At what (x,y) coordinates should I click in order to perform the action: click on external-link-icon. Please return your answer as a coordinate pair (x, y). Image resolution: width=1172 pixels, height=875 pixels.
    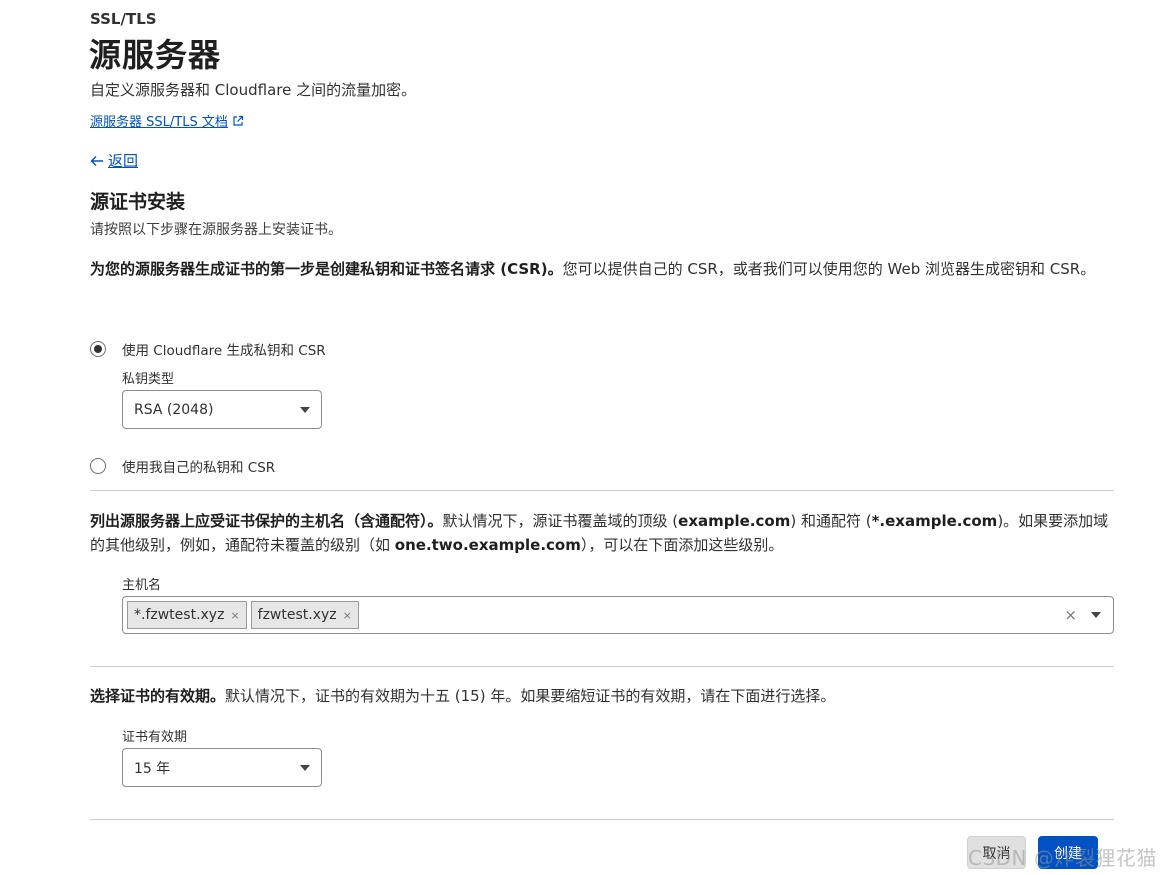
    Looking at the image, I should click on (238, 120).